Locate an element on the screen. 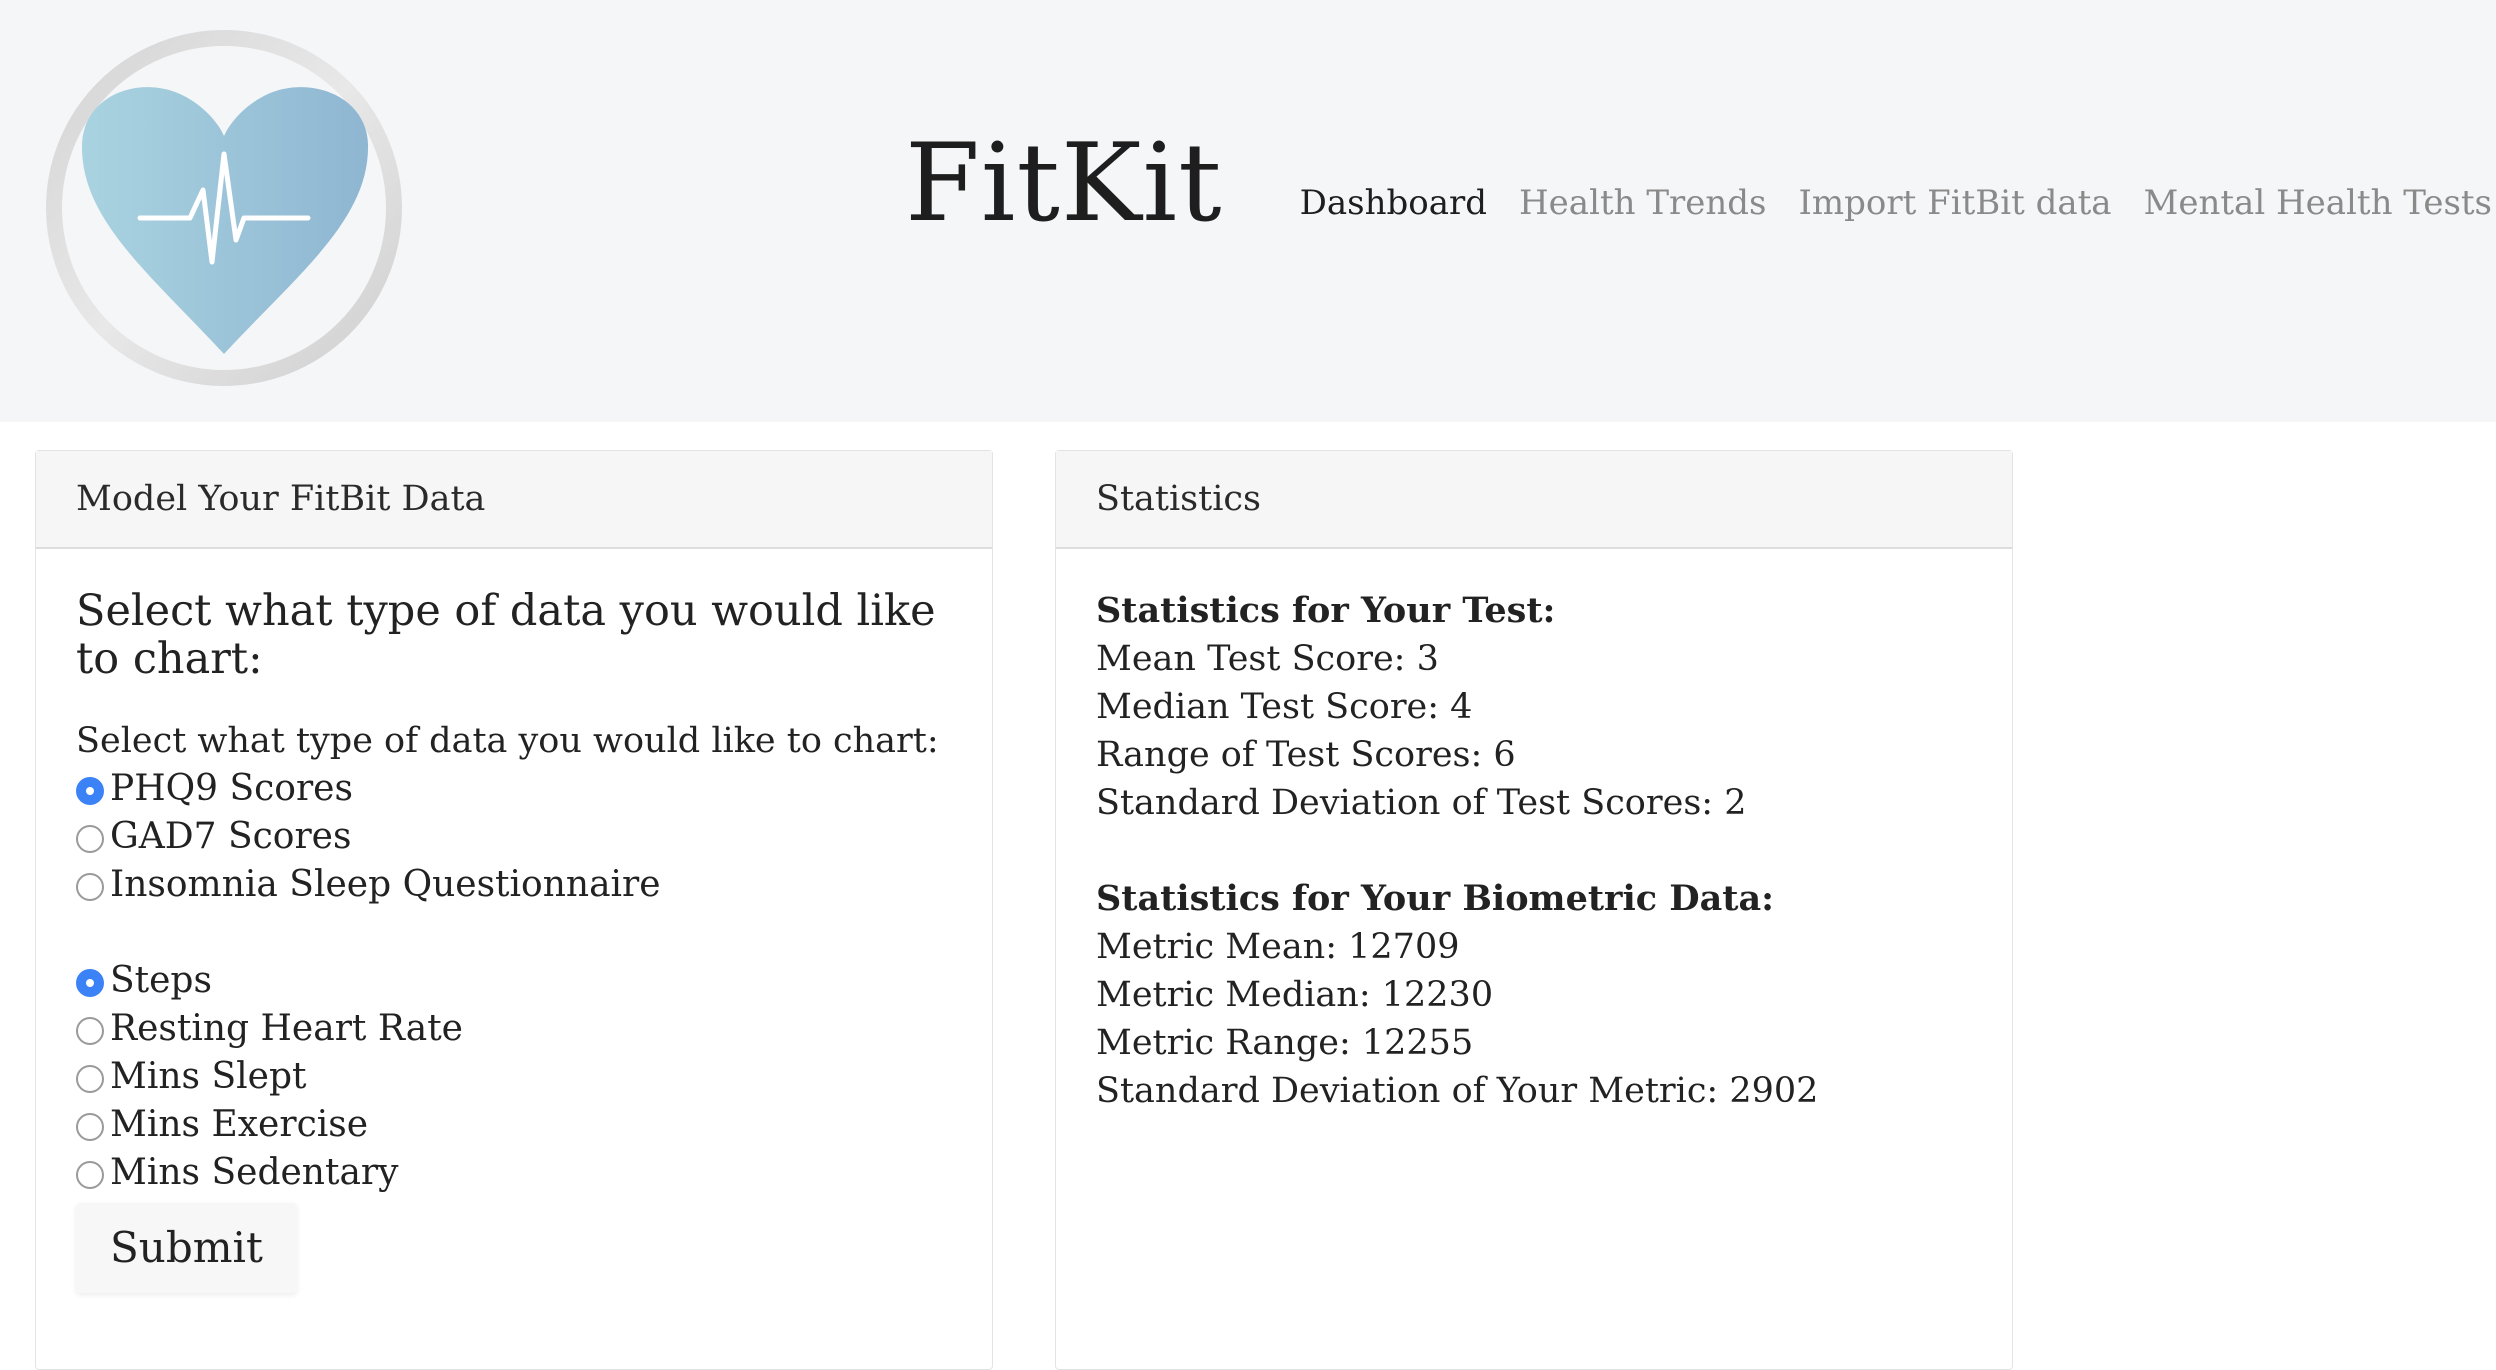 This screenshot has width=2496, height=1370. radio-option-mins-slept: Mins Slept is located at coordinates (514, 1077).